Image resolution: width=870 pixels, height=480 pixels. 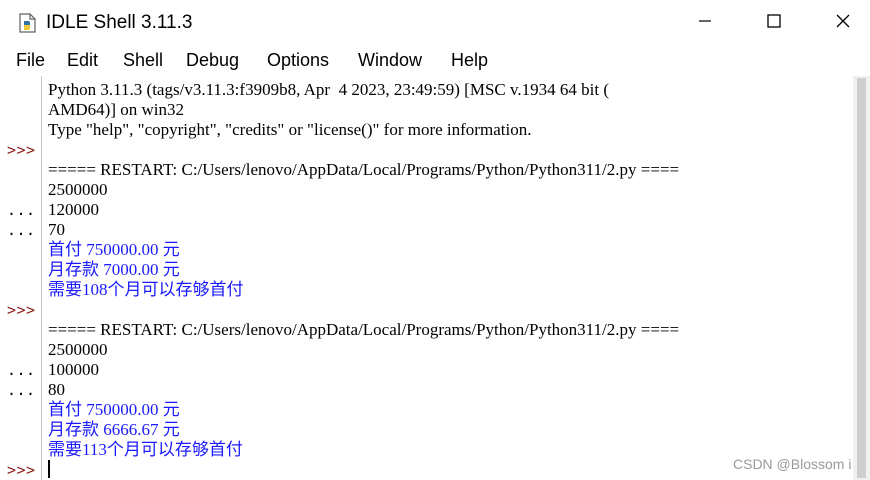 What do you see at coordinates (114, 429) in the screenshot?
I see `output-line: 月存款 6666.67 元` at bounding box center [114, 429].